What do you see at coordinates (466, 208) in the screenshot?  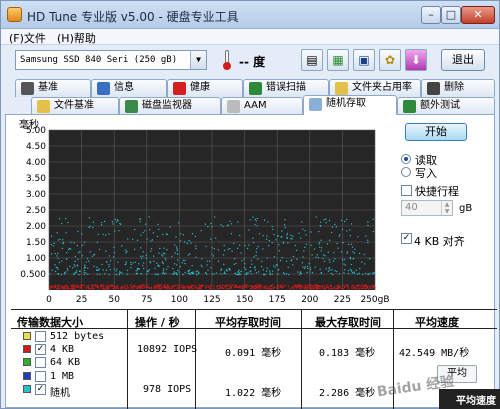 I see `short-stroke-unit: gB` at bounding box center [466, 208].